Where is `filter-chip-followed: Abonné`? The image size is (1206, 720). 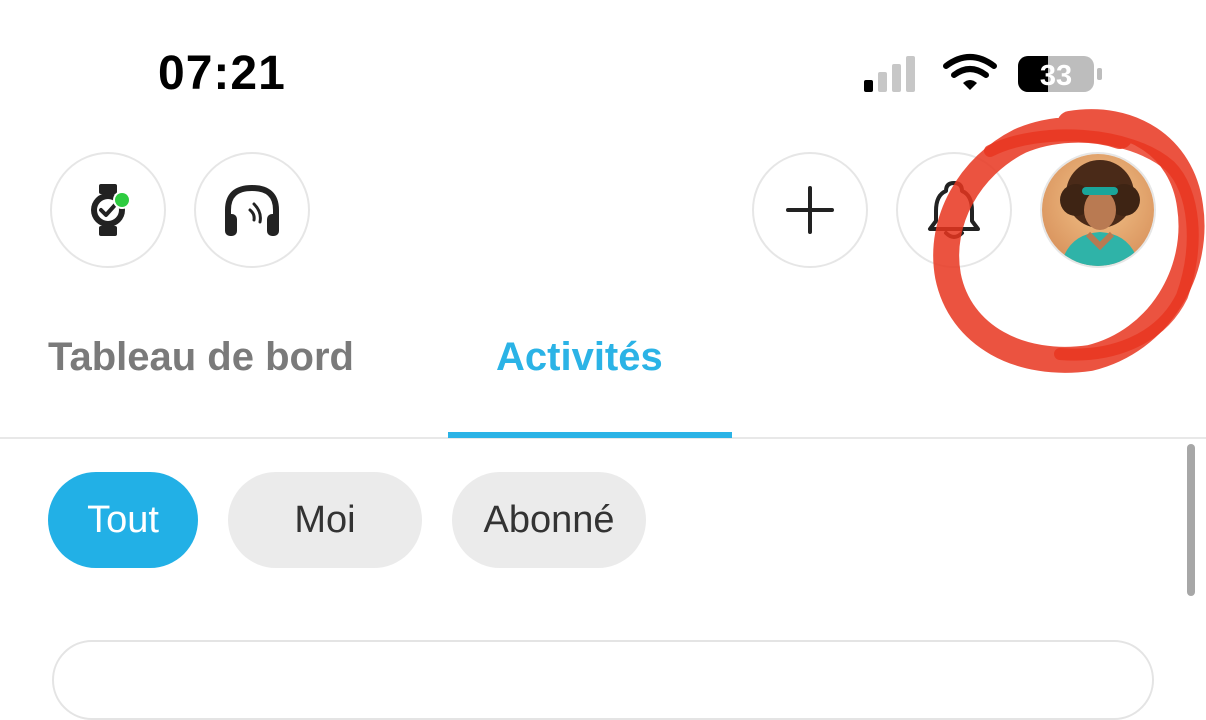
filter-chip-followed: Abonné is located at coordinates (549, 520).